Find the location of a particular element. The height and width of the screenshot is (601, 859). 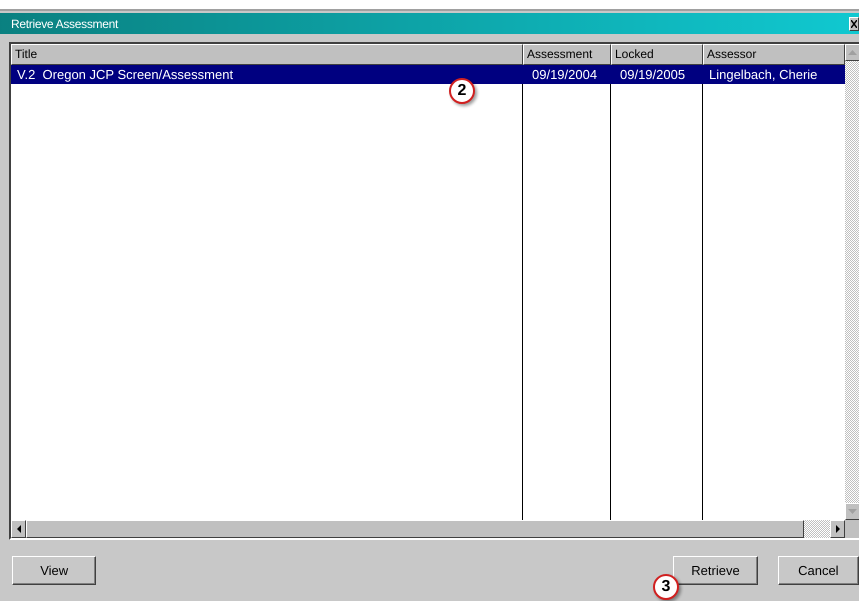

window-title: Retrieve Assessment is located at coordinates (64, 23).